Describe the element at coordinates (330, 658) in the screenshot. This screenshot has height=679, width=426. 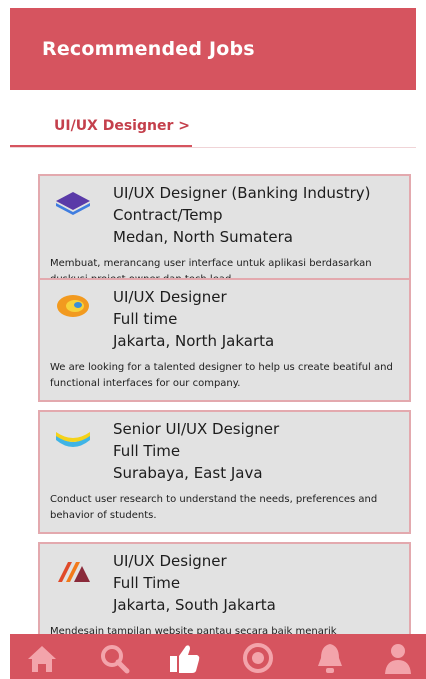
I see `bell-icon` at that location.